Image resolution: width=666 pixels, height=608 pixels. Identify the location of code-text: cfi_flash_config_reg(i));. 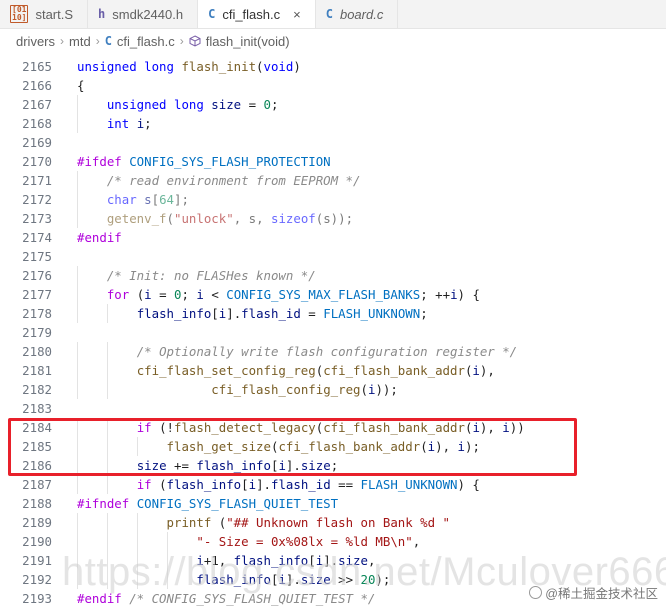
(225, 389).